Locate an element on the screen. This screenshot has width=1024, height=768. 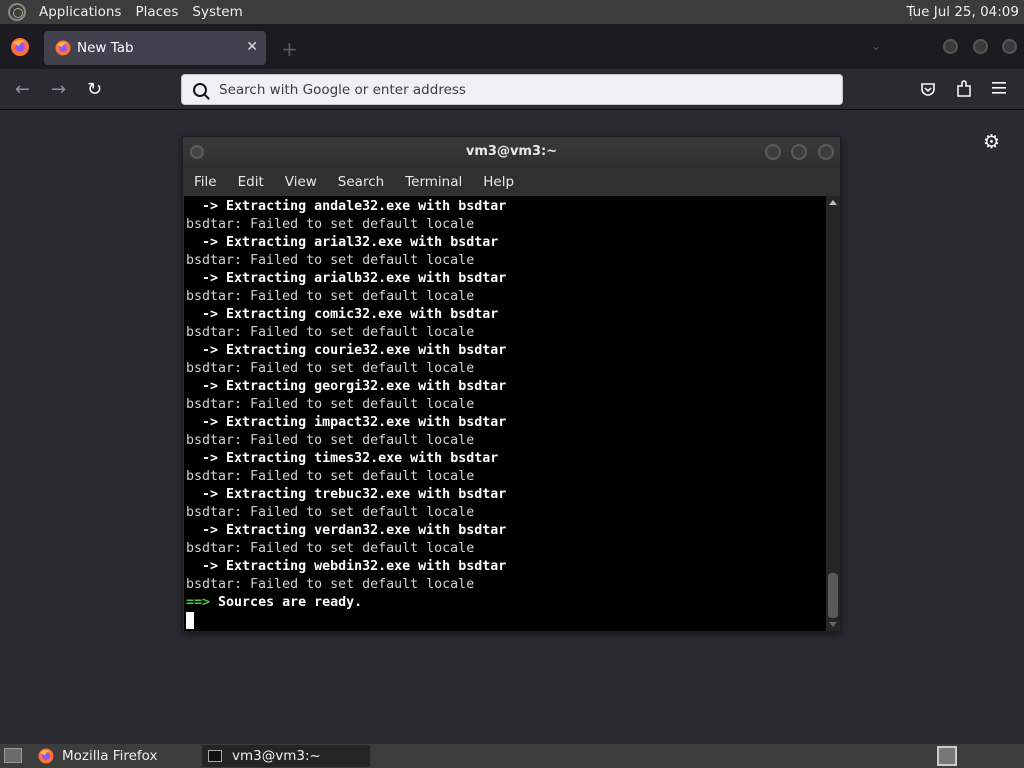
taskbar-label: vm3@vm3:~ is located at coordinates (276, 756).